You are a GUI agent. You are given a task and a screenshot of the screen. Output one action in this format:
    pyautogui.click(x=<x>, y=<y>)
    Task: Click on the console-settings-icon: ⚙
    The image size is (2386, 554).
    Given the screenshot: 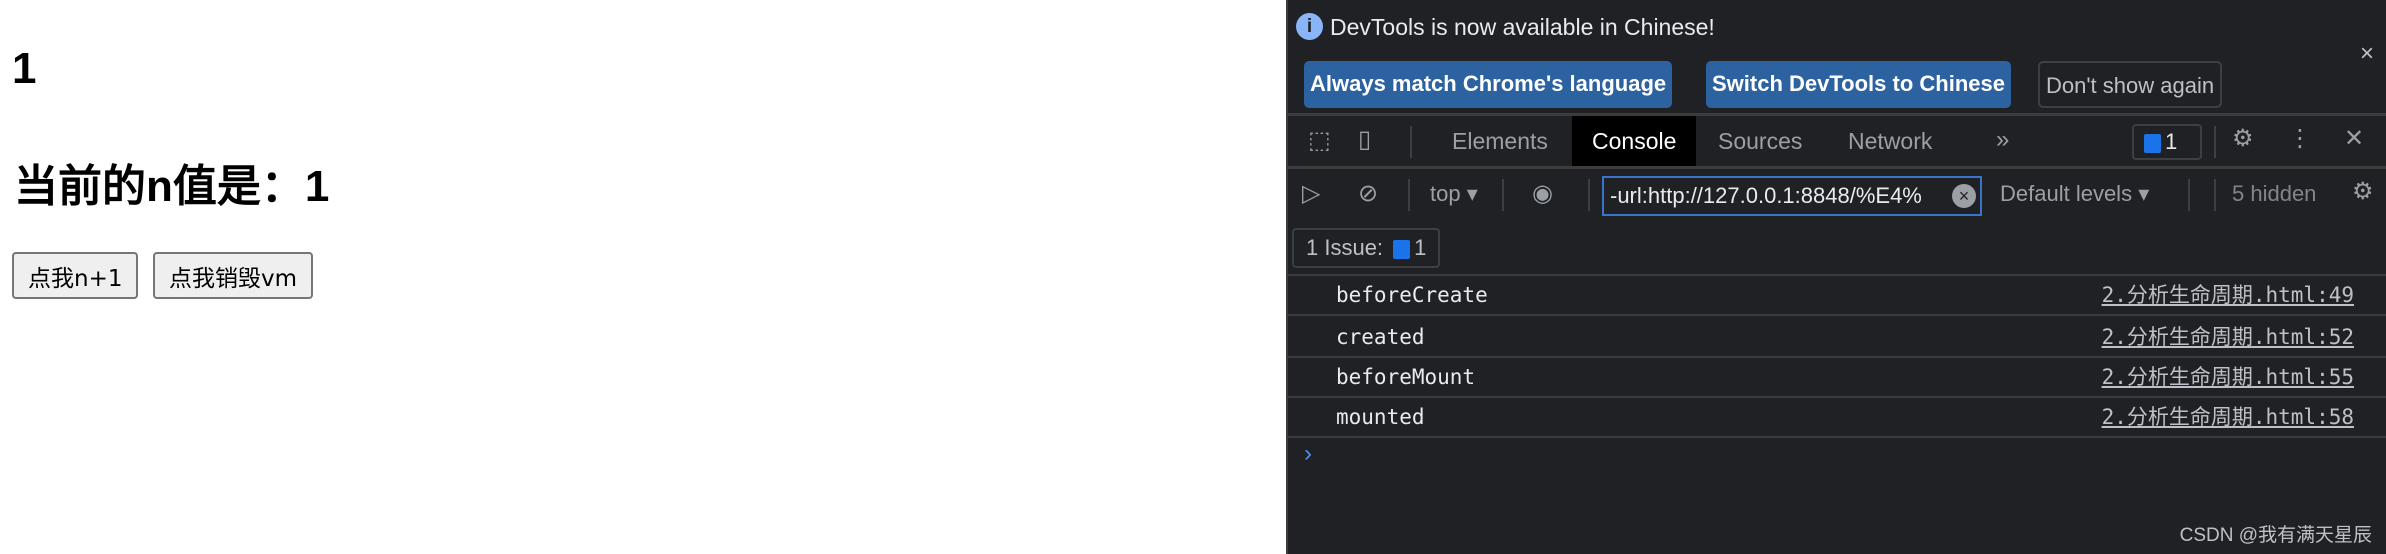 What is the action you would take?
    pyautogui.click(x=2363, y=191)
    